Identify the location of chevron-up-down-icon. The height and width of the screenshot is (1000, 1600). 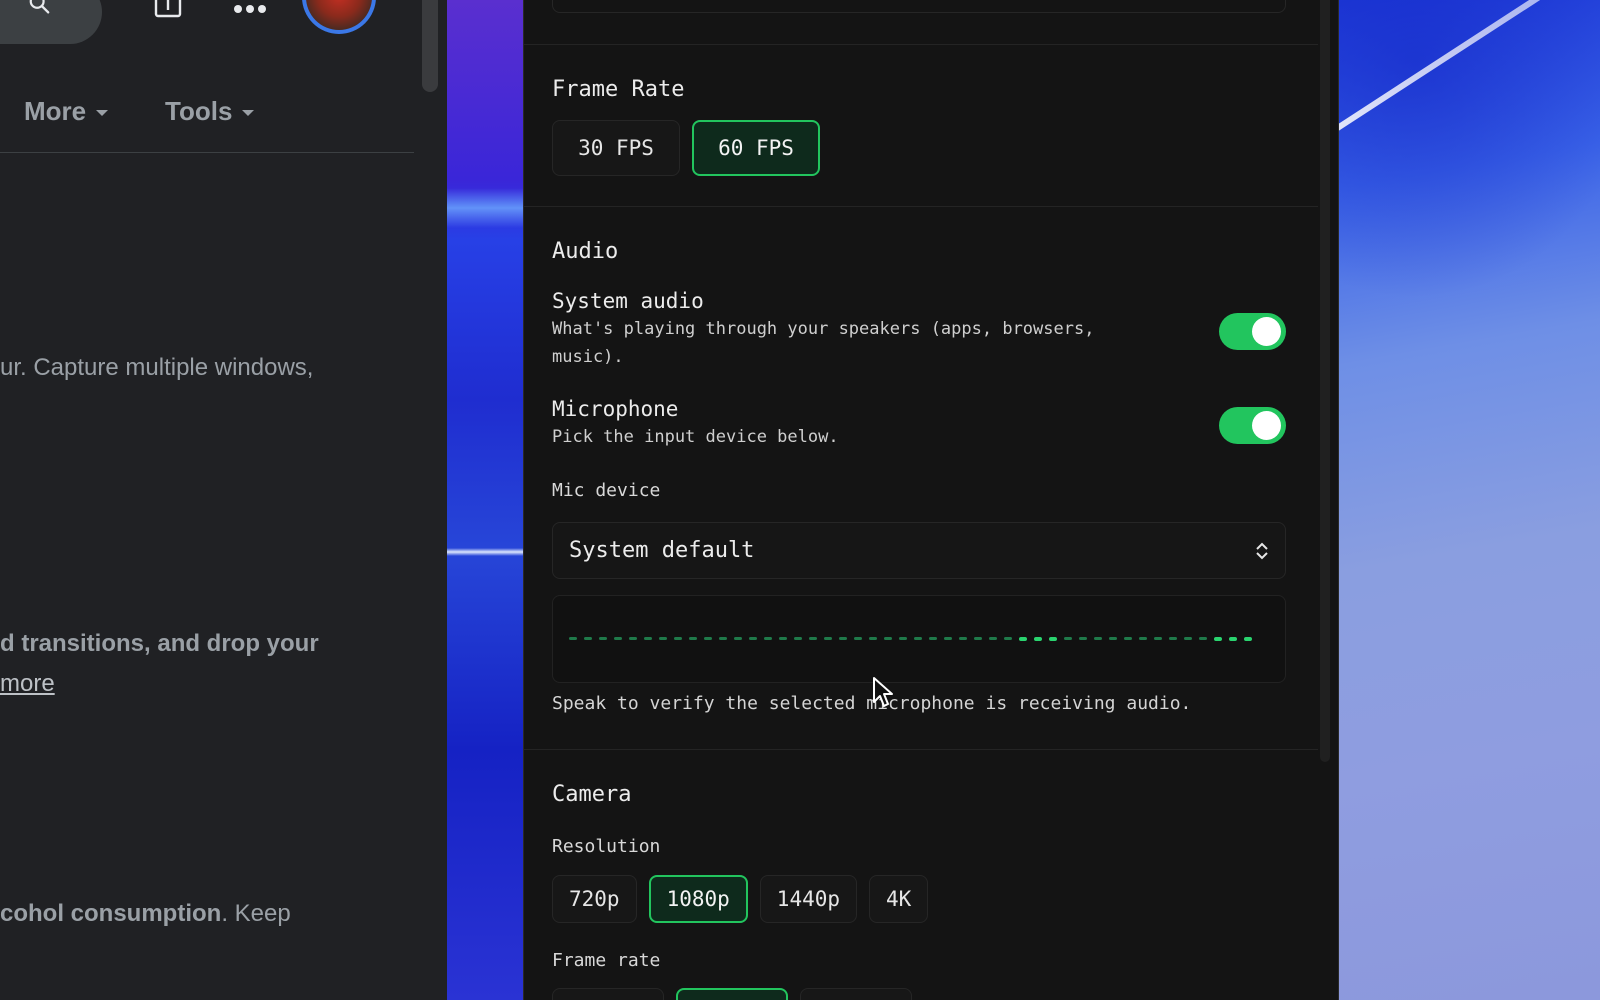
(1262, 551).